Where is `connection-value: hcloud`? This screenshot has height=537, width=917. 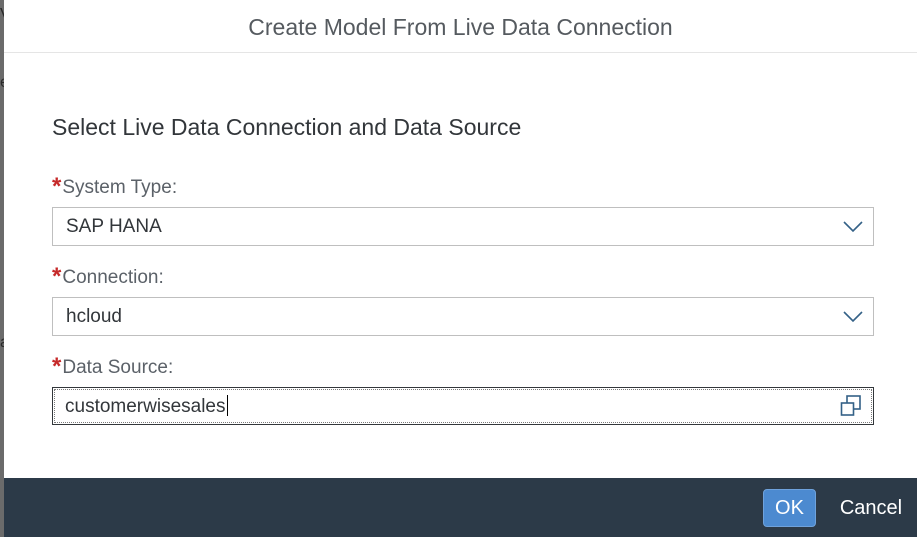
connection-value: hcloud is located at coordinates (94, 316).